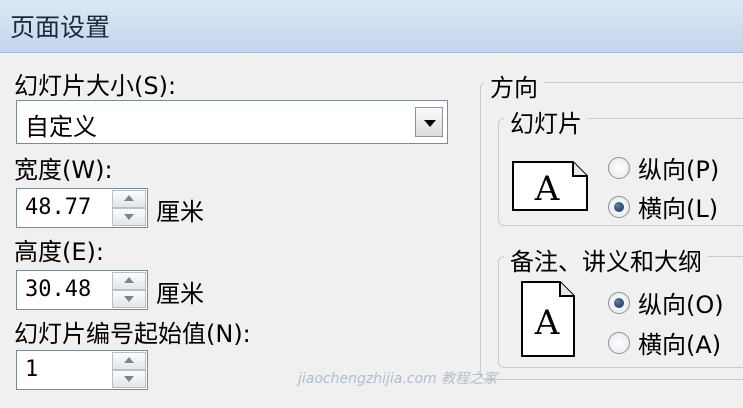  I want to click on slide-size-value: 自定义, so click(61, 127).